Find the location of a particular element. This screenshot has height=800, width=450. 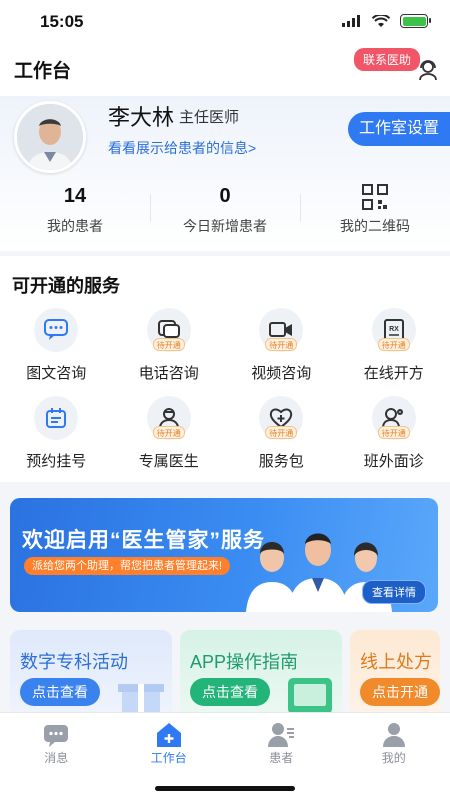

services-title: 可开通的服务 is located at coordinates (66, 286).